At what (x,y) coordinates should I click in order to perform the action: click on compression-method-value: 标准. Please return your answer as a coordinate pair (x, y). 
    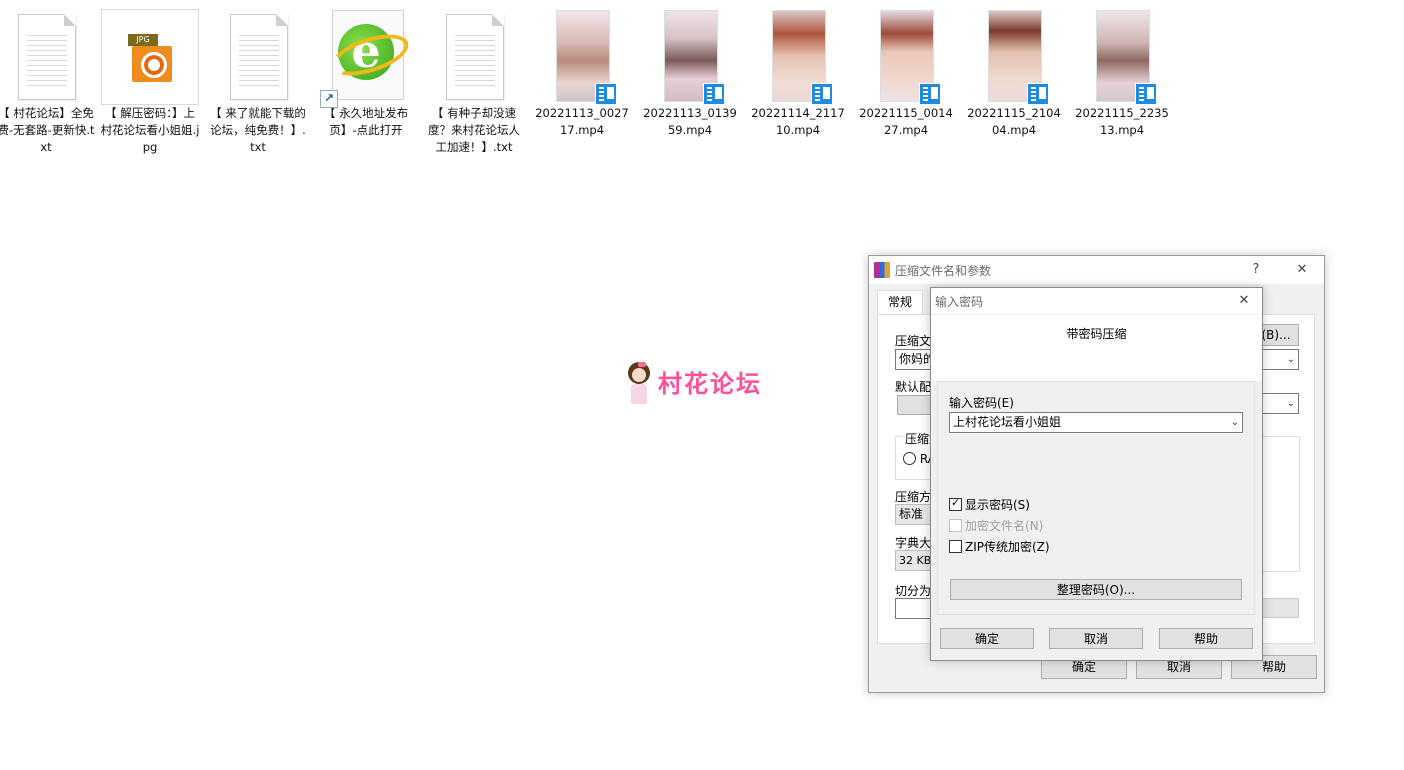
    Looking at the image, I should click on (911, 514).